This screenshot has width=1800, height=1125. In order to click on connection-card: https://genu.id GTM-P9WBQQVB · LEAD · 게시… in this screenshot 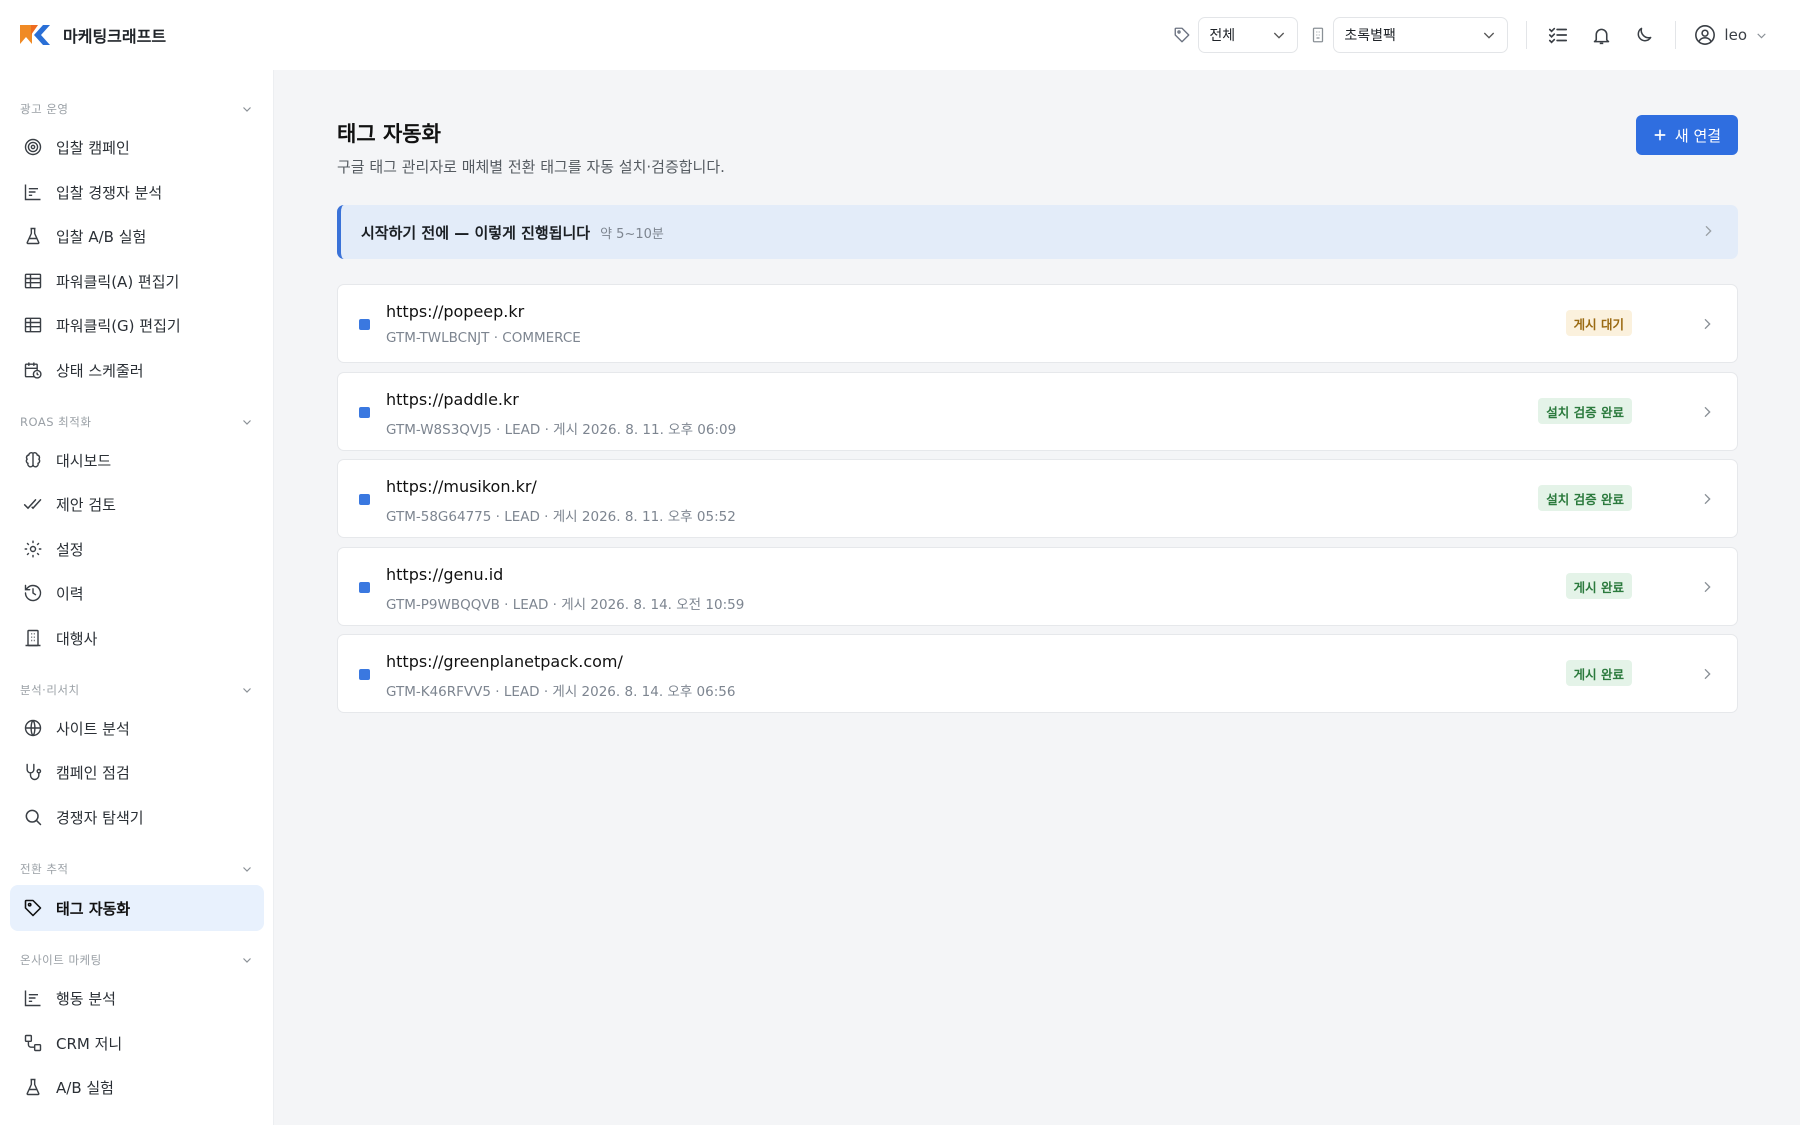, I will do `click(1037, 586)`.